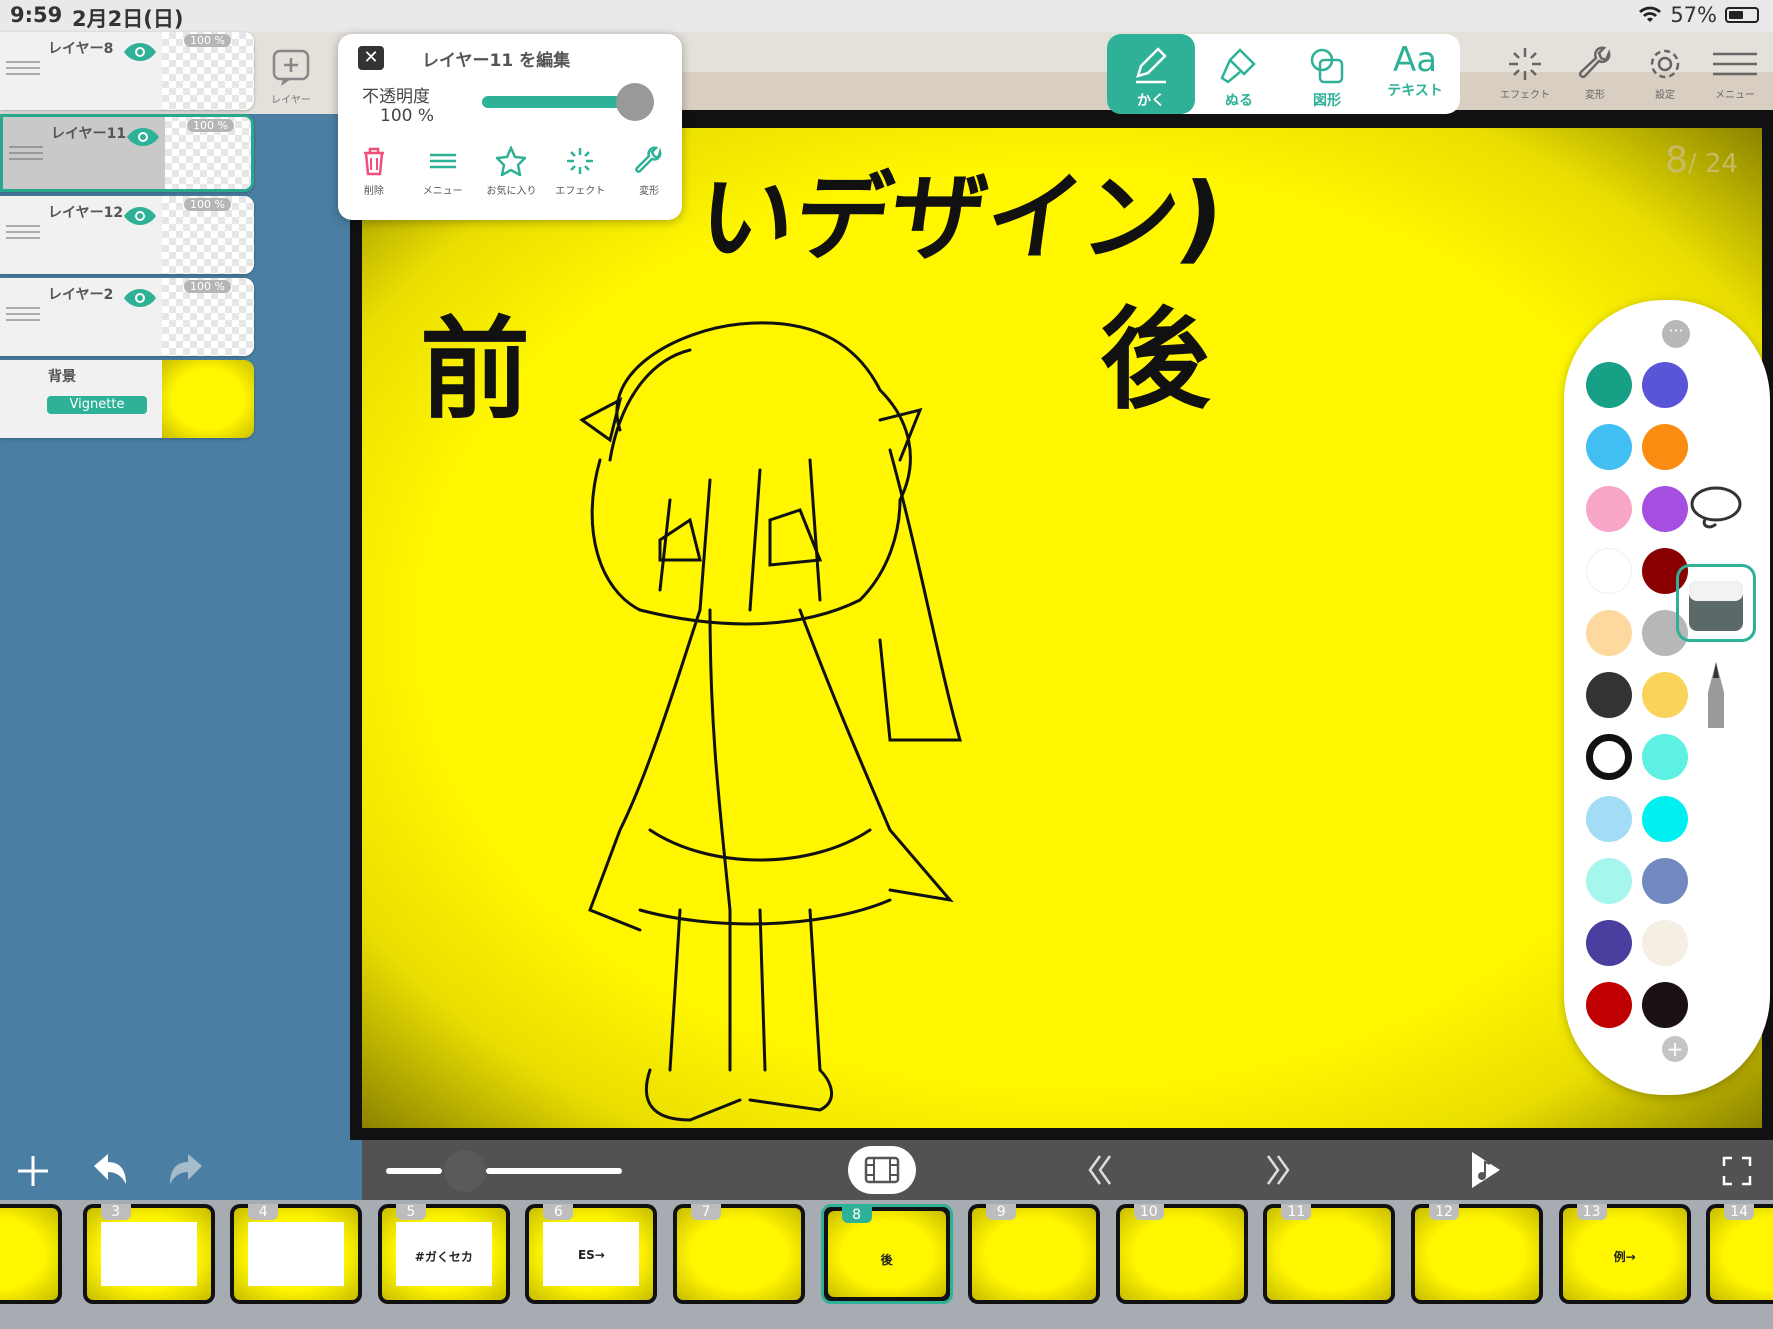 The width and height of the screenshot is (1773, 1329). I want to click on lasso-brush, so click(1716, 509).